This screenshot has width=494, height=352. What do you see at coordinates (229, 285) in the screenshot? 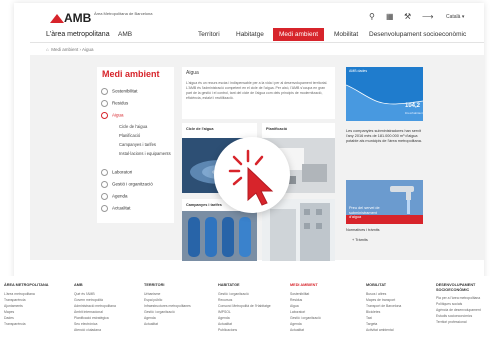
I see `footer-heading: Habitatge` at bounding box center [229, 285].